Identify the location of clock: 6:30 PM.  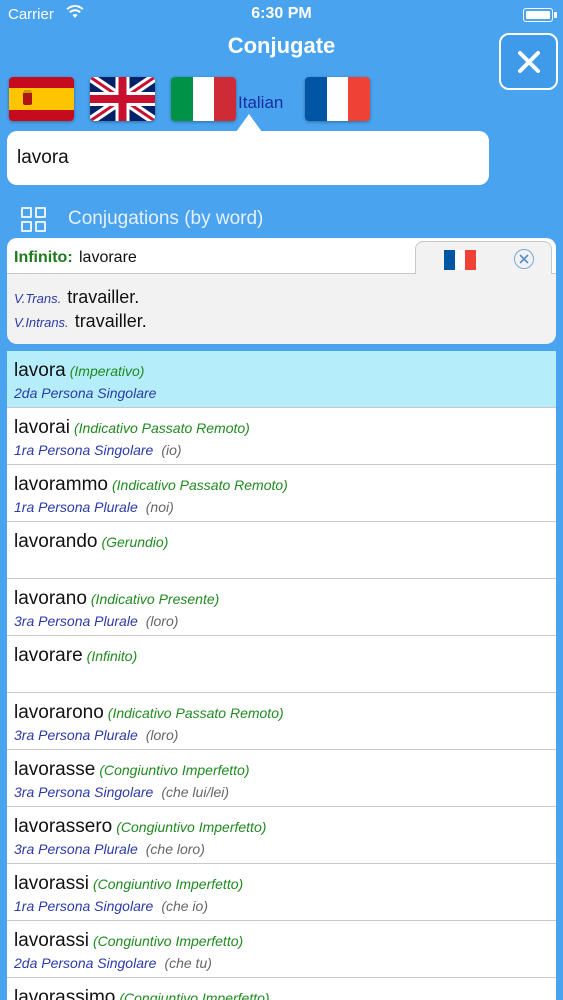
(281, 13).